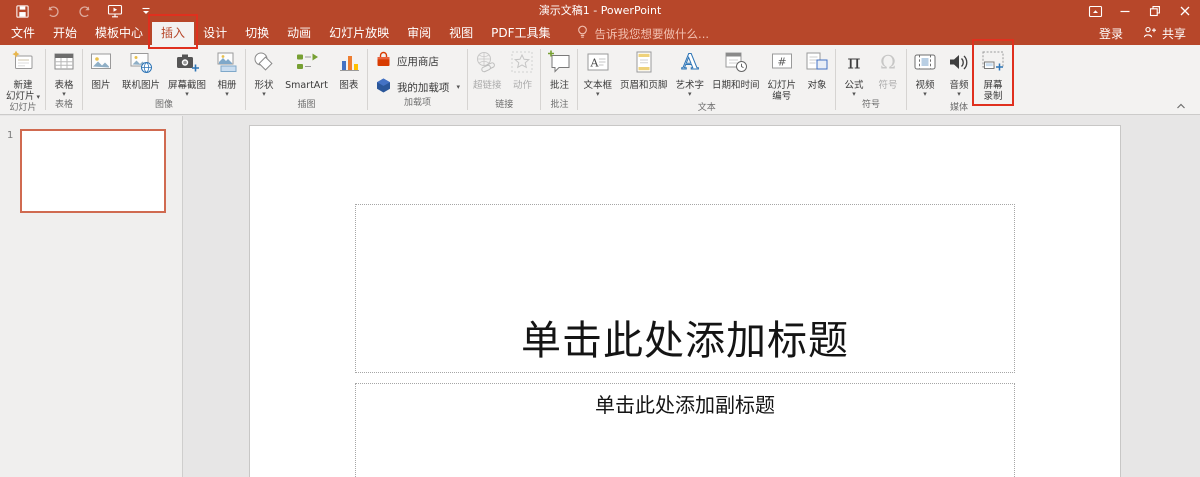  I want to click on tab-home: 开始, so click(65, 33).